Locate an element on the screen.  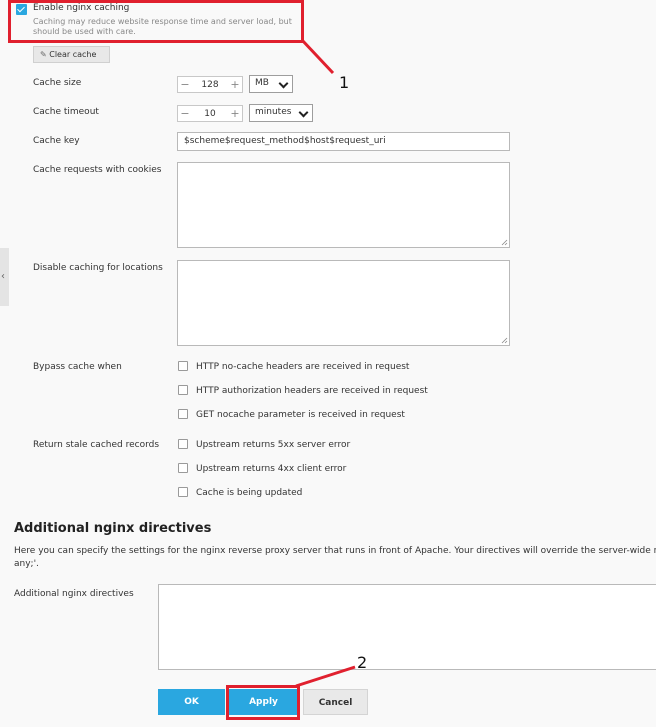
disable-locations-label: Disable caching for locations is located at coordinates (98, 268).